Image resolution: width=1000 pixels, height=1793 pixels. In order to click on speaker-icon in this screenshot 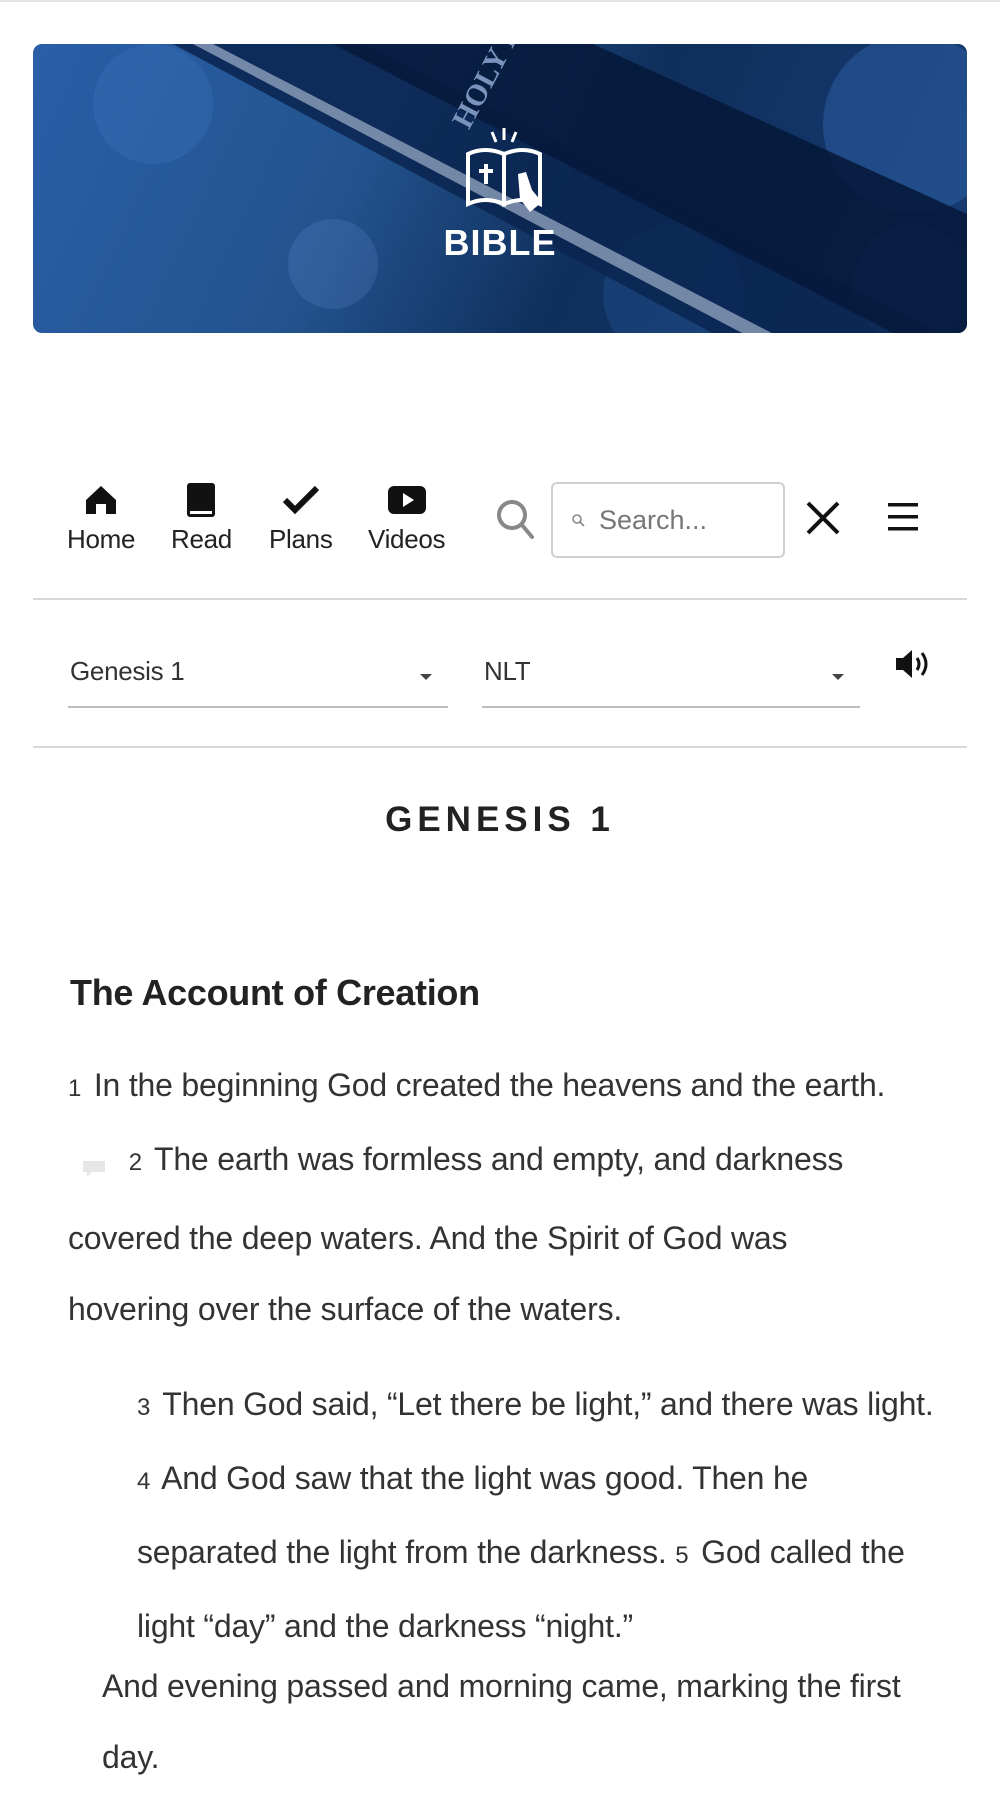, I will do `click(912, 664)`.